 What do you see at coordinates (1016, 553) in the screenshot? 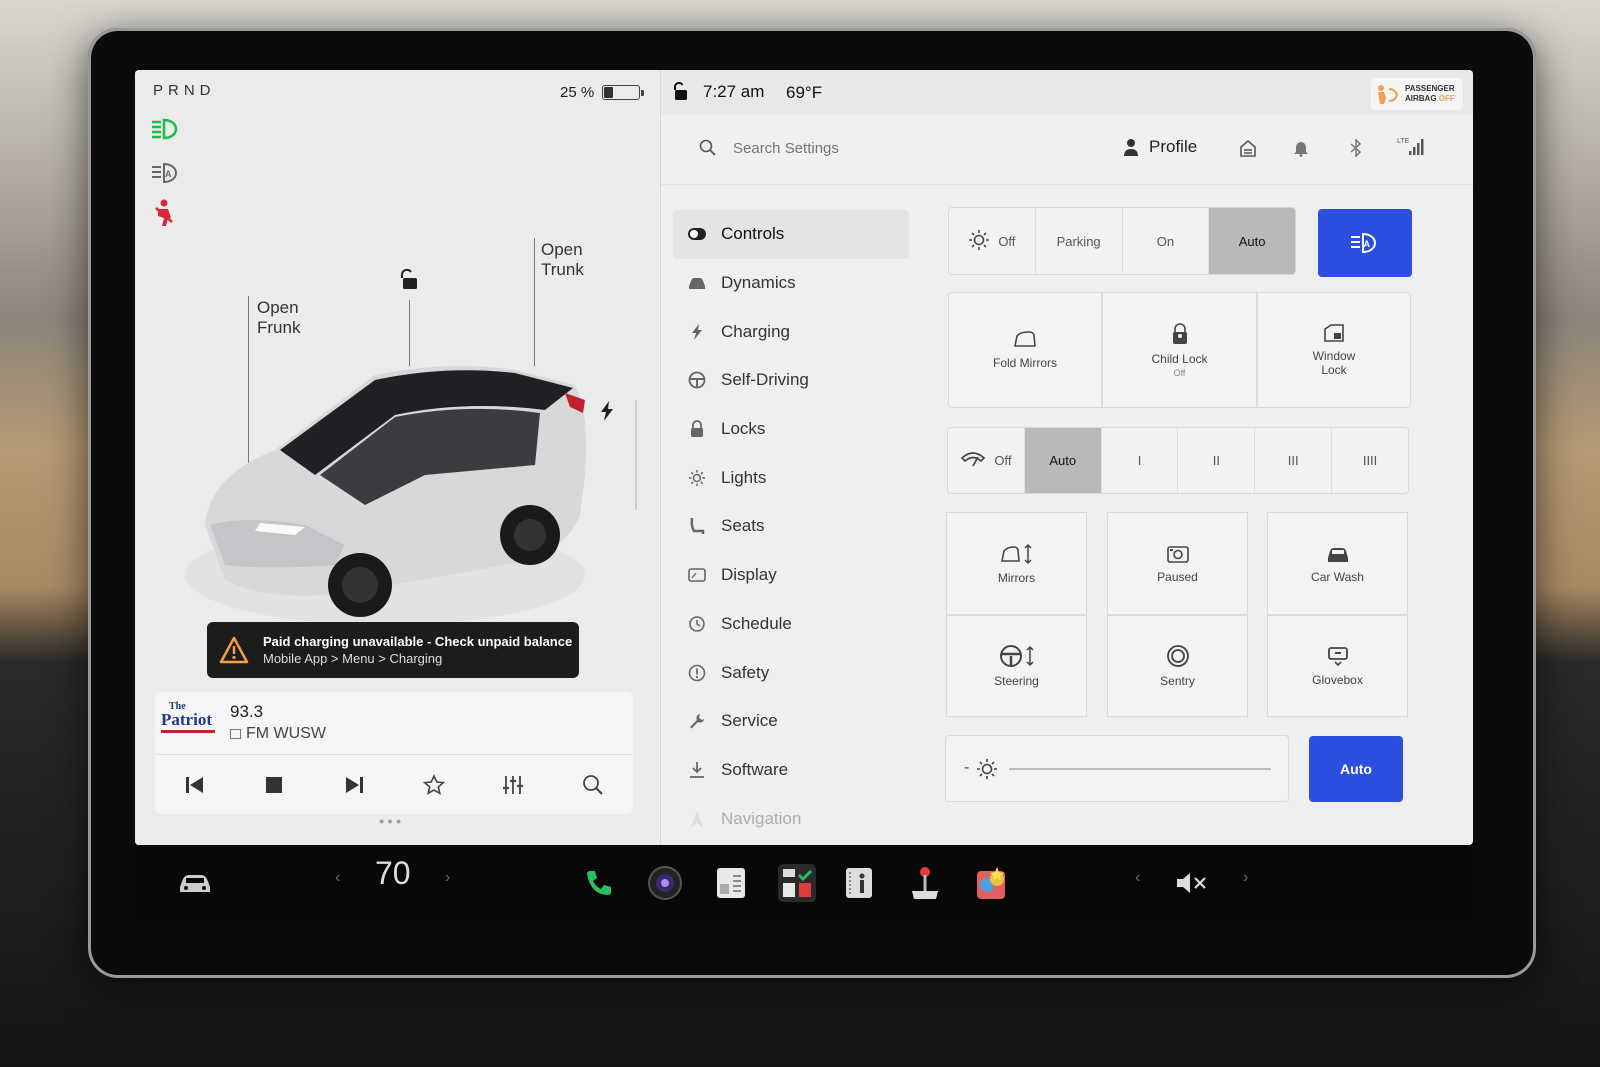
I see `mirror-adjust-icon` at bounding box center [1016, 553].